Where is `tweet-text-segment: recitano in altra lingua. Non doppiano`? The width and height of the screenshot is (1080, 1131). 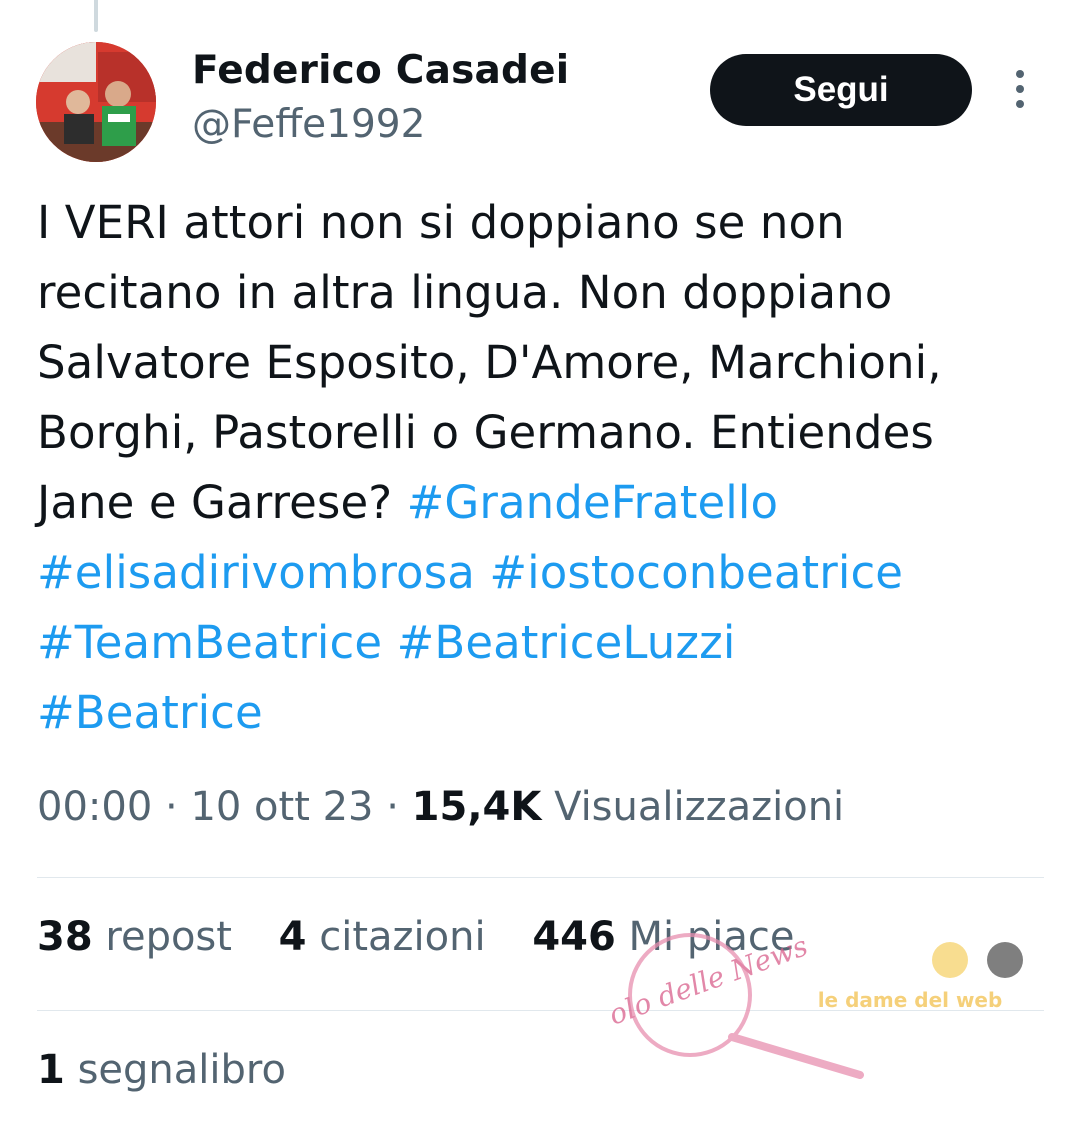
tweet-text-segment: recitano in altra lingua. Non doppiano is located at coordinates (465, 292).